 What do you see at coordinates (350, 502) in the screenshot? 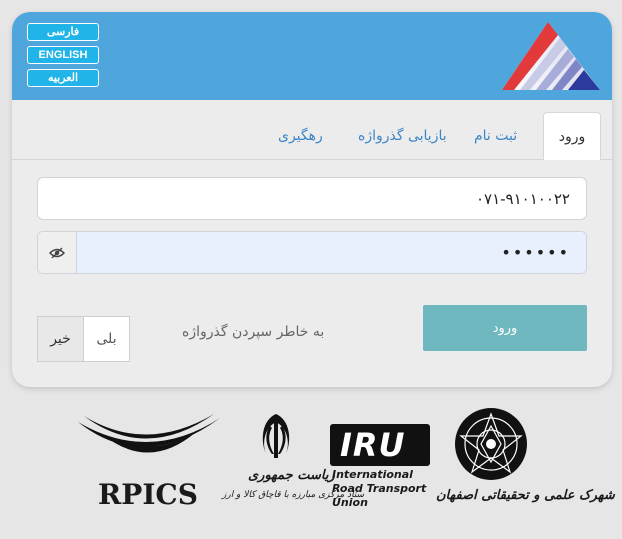
I see `iru-line-3: Union` at bounding box center [350, 502].